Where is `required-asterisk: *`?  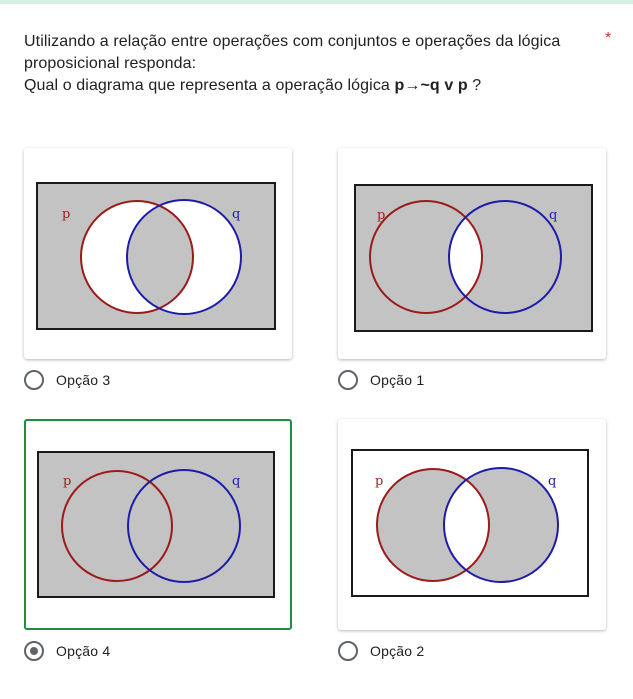
required-asterisk: * is located at coordinates (608, 38).